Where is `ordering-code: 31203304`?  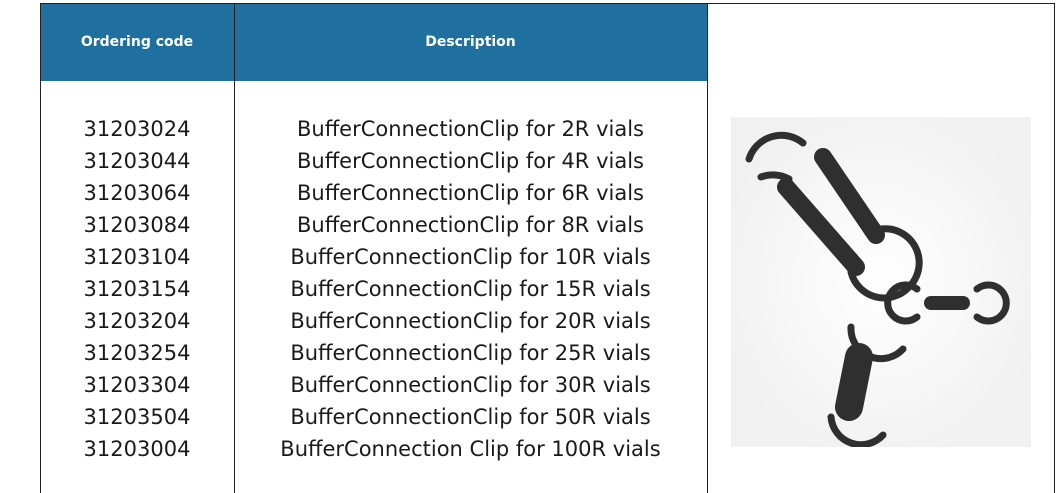
ordering-code: 31203304 is located at coordinates (137, 385).